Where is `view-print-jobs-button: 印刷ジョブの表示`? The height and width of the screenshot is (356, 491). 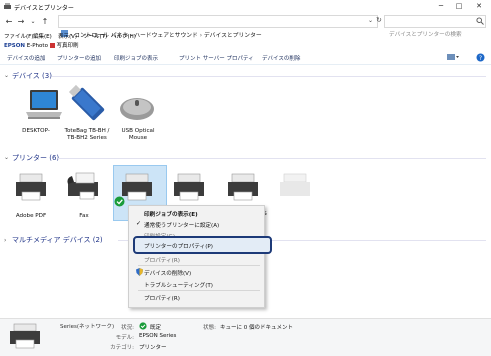
view-print-jobs-button: 印刷ジョブの表示 is located at coordinates (136, 58).